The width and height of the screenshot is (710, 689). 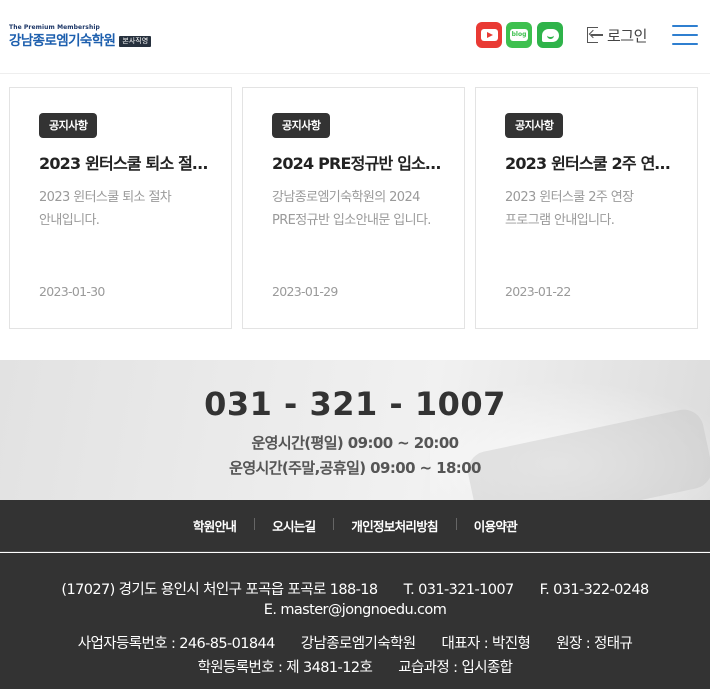 I want to click on blog-label: blog, so click(x=519, y=35).